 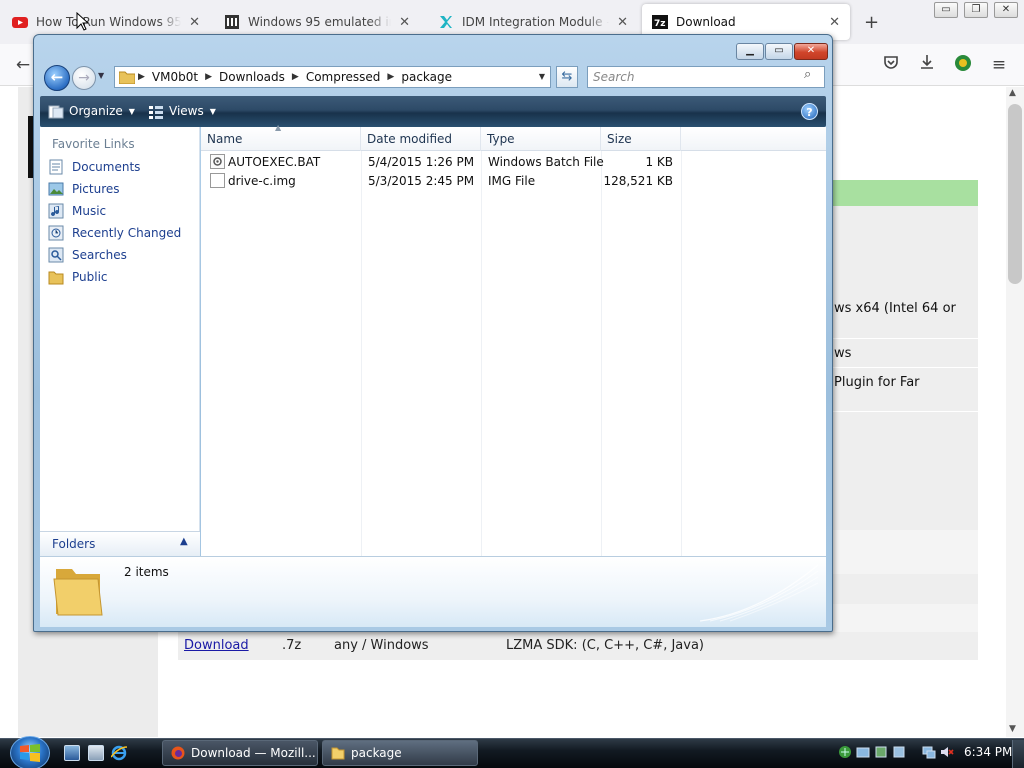 What do you see at coordinates (146, 572) in the screenshot?
I see `item-count: 2 items` at bounding box center [146, 572].